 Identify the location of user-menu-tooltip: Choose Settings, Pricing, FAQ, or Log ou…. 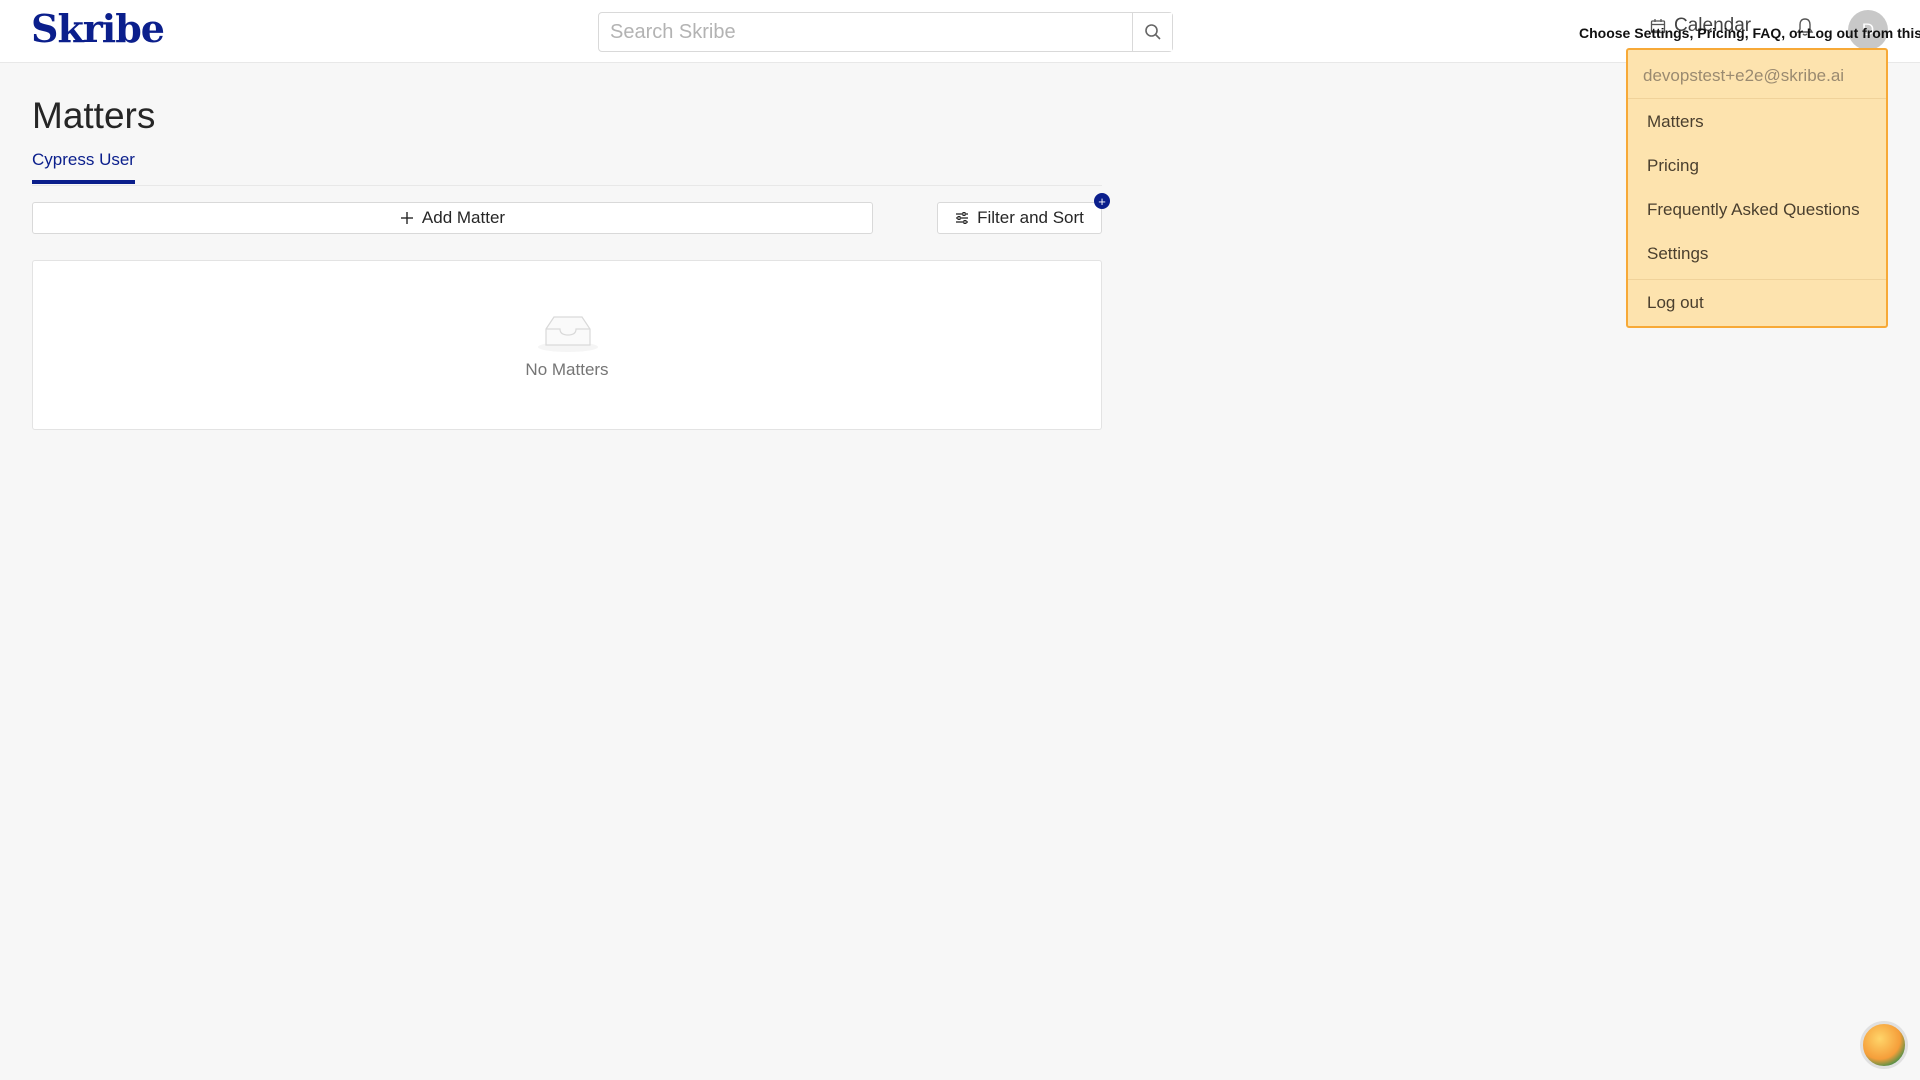
(1749, 33).